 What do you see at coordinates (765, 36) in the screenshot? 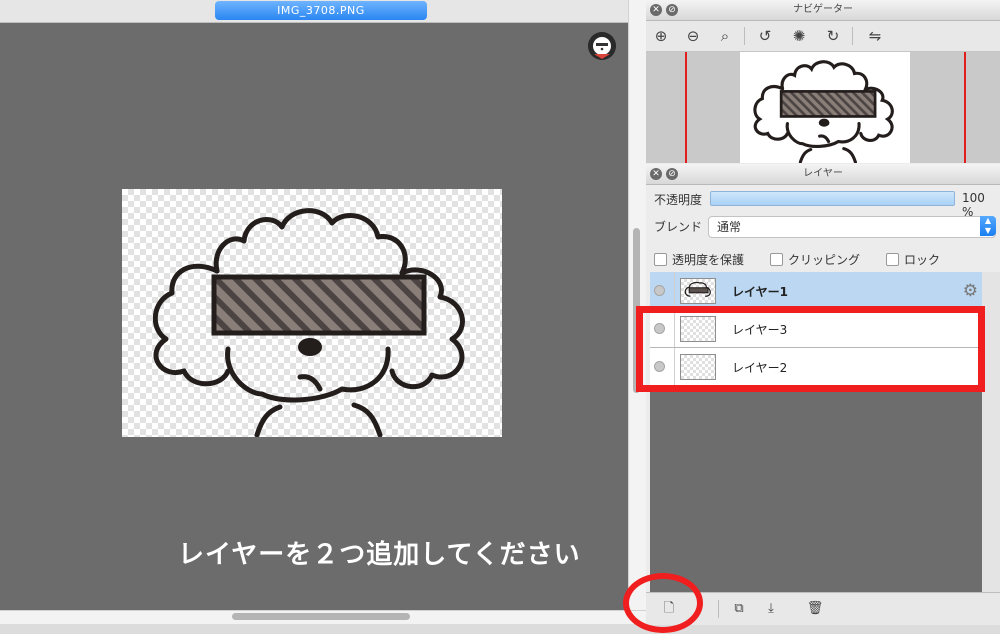
I see `rotate-left-icon: ↺` at bounding box center [765, 36].